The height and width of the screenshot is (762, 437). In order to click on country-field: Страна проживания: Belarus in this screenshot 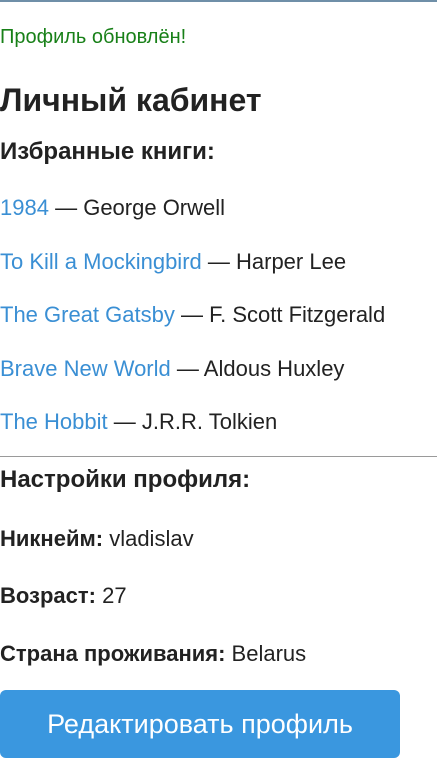, I will do `click(153, 654)`.